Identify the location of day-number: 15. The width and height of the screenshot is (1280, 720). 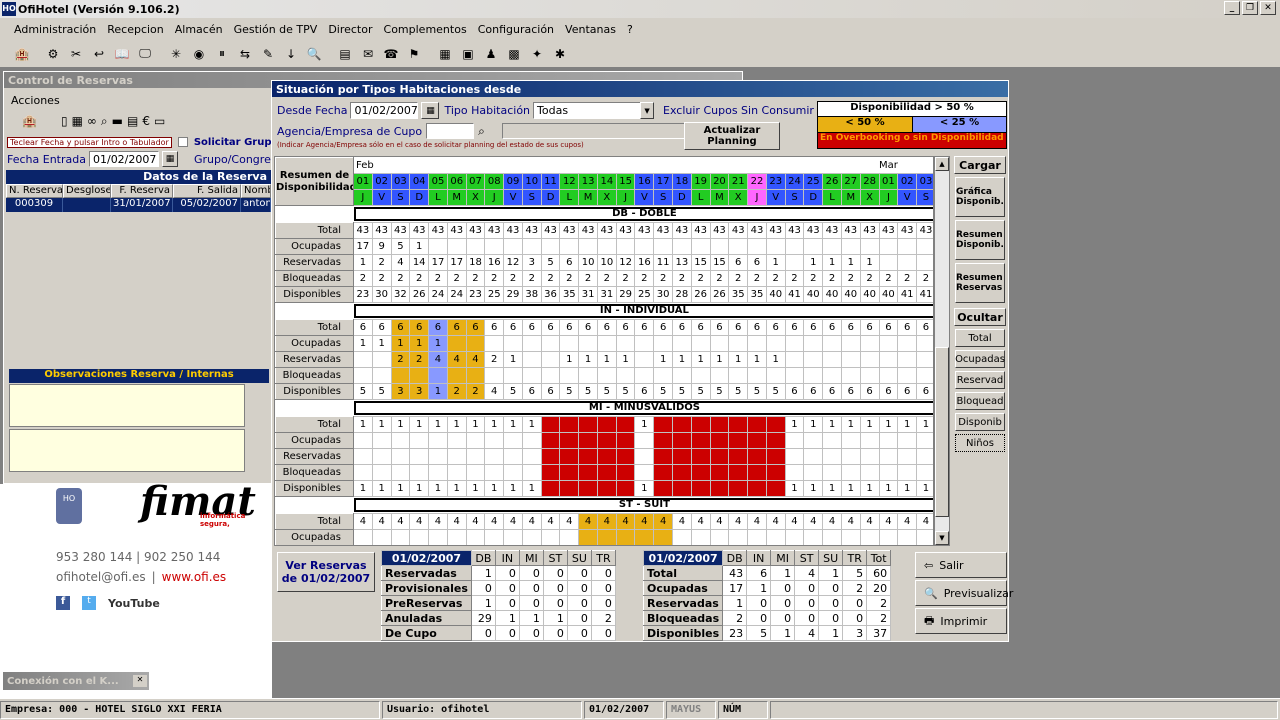
(625, 181).